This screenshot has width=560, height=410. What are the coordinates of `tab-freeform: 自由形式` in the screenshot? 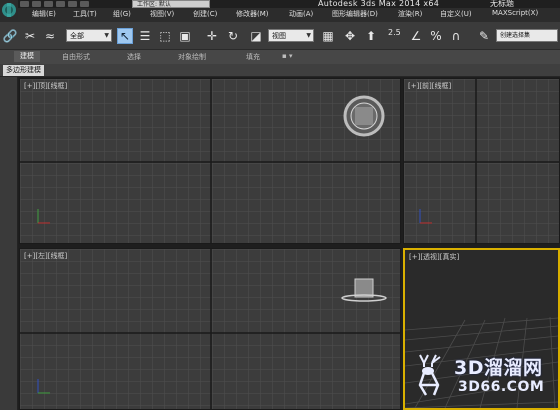 It's located at (76, 57).